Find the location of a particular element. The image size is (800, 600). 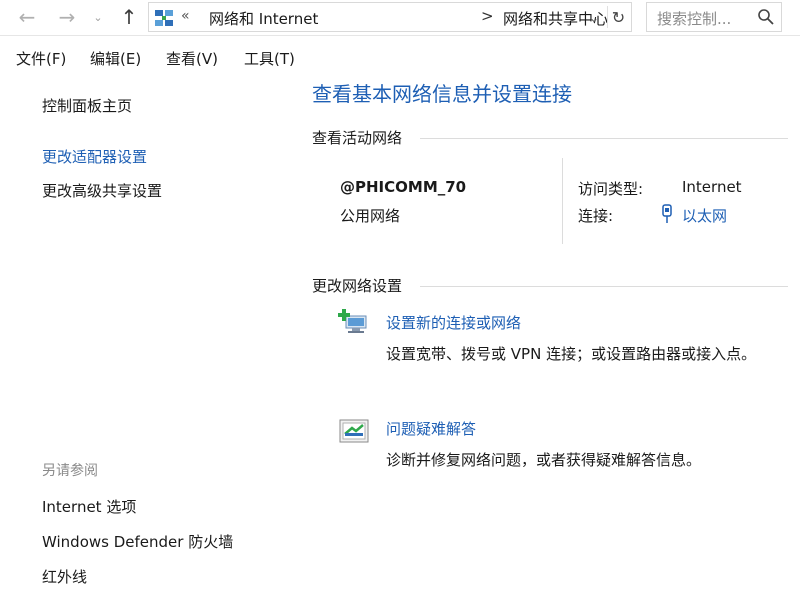

access-type-label: 访问类型: is located at coordinates (611, 189).